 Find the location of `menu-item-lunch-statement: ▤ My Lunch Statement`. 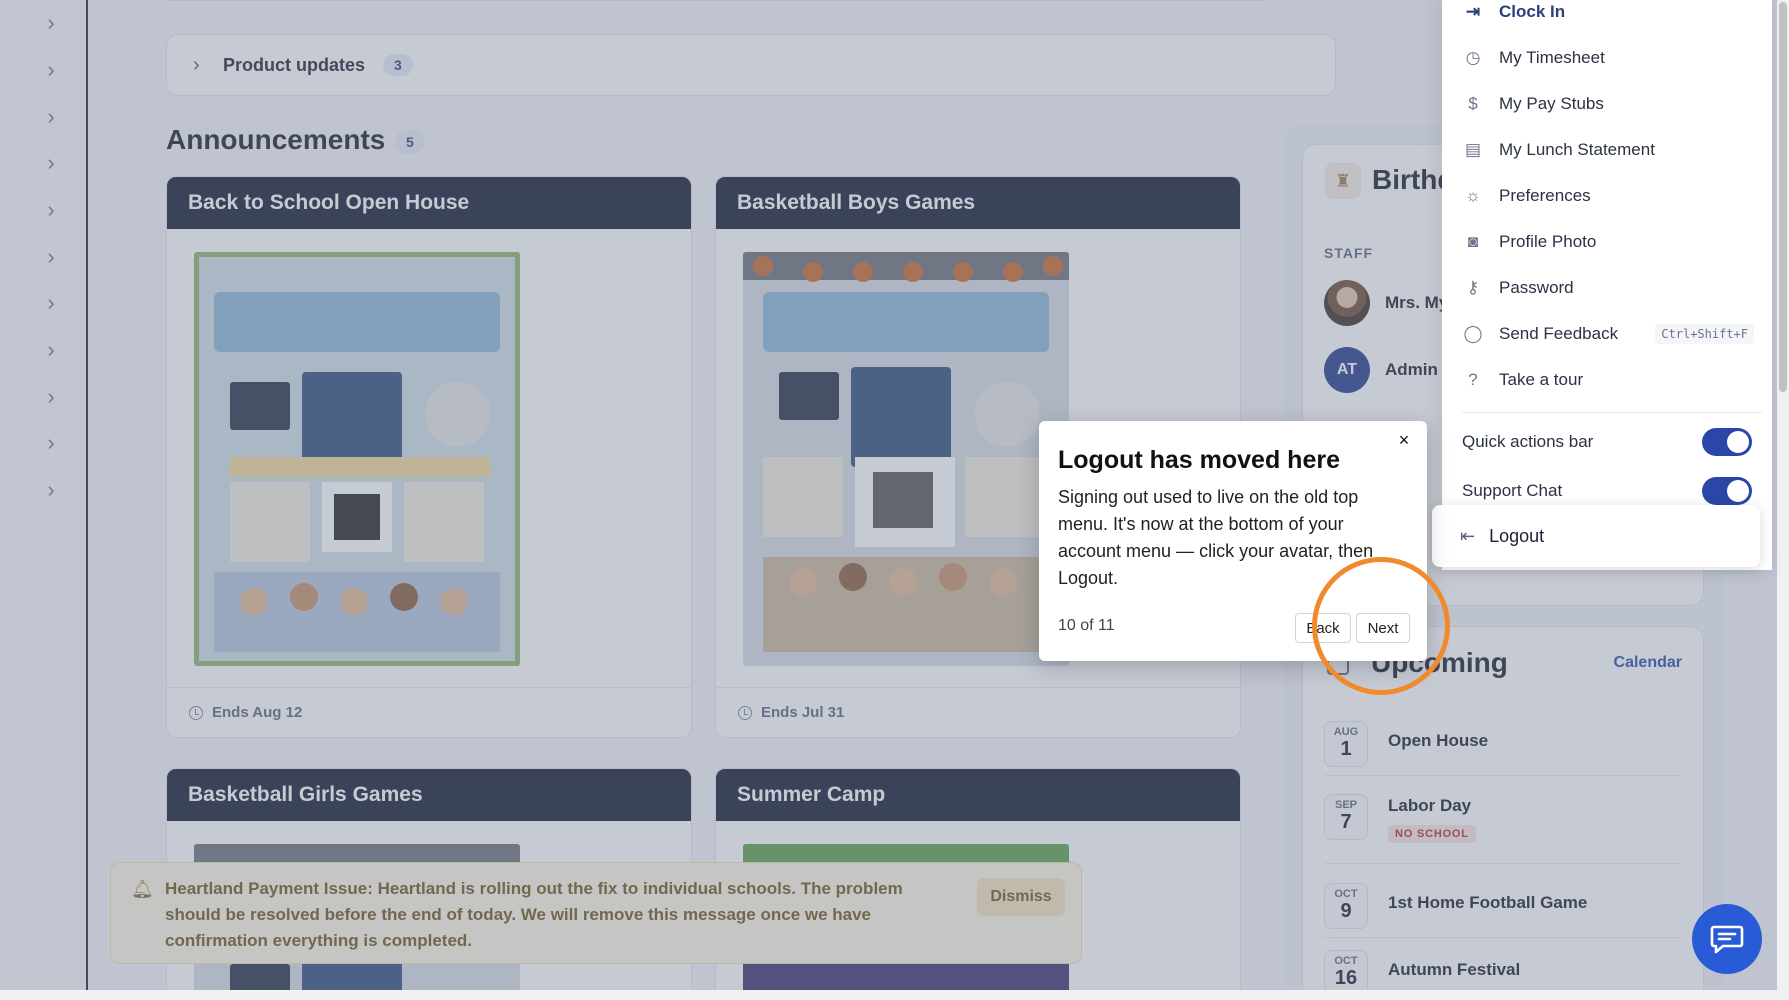

menu-item-lunch-statement: ▤ My Lunch Statement is located at coordinates (1612, 150).